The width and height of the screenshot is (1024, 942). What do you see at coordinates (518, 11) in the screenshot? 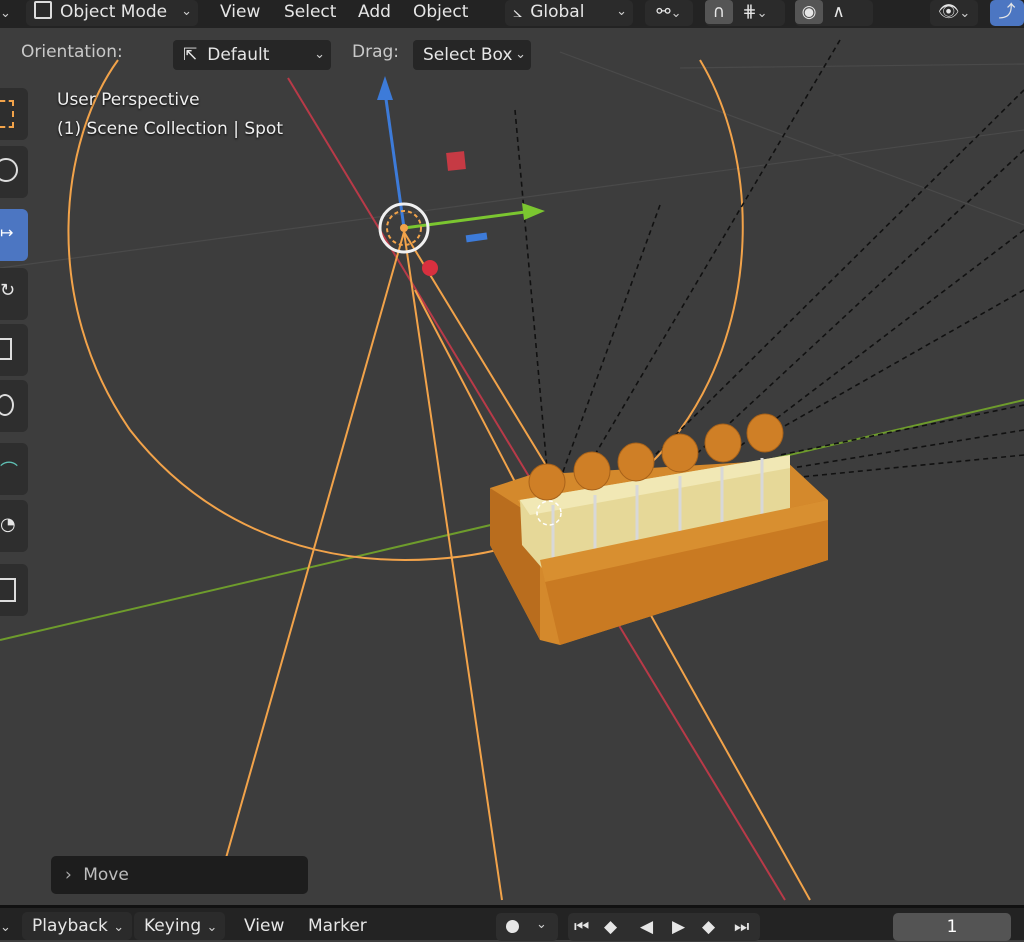
I see `orientation-axes-icon: ⦣` at bounding box center [518, 11].